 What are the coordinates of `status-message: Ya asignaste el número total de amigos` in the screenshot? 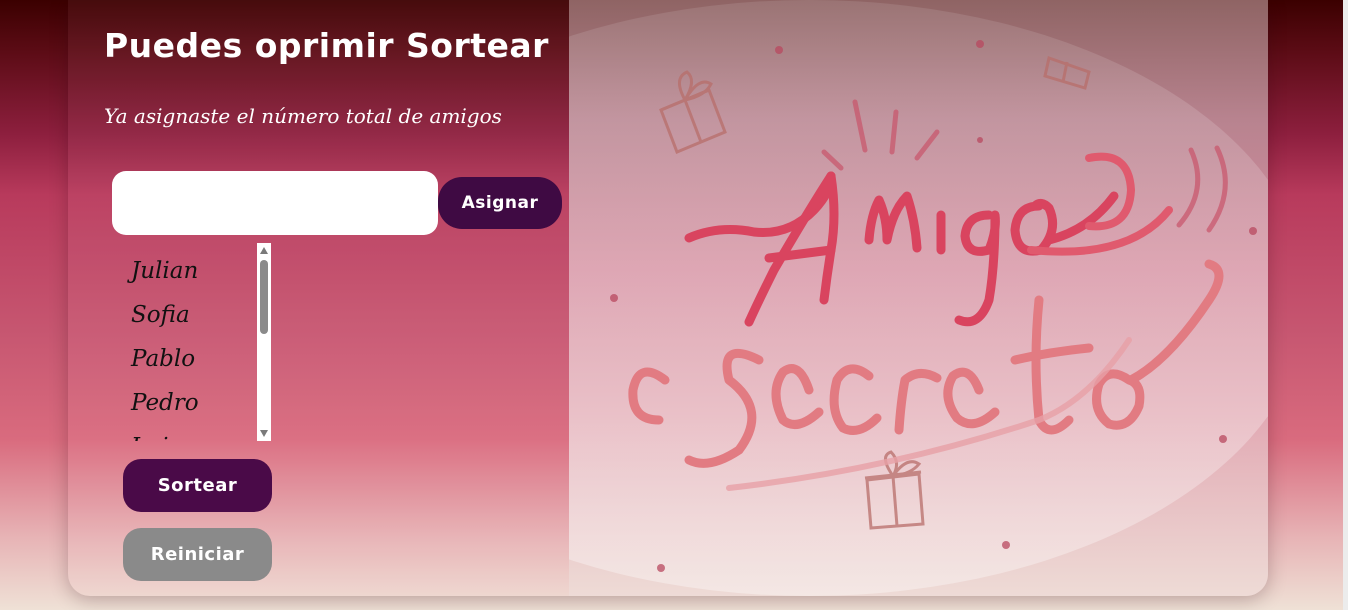 It's located at (303, 116).